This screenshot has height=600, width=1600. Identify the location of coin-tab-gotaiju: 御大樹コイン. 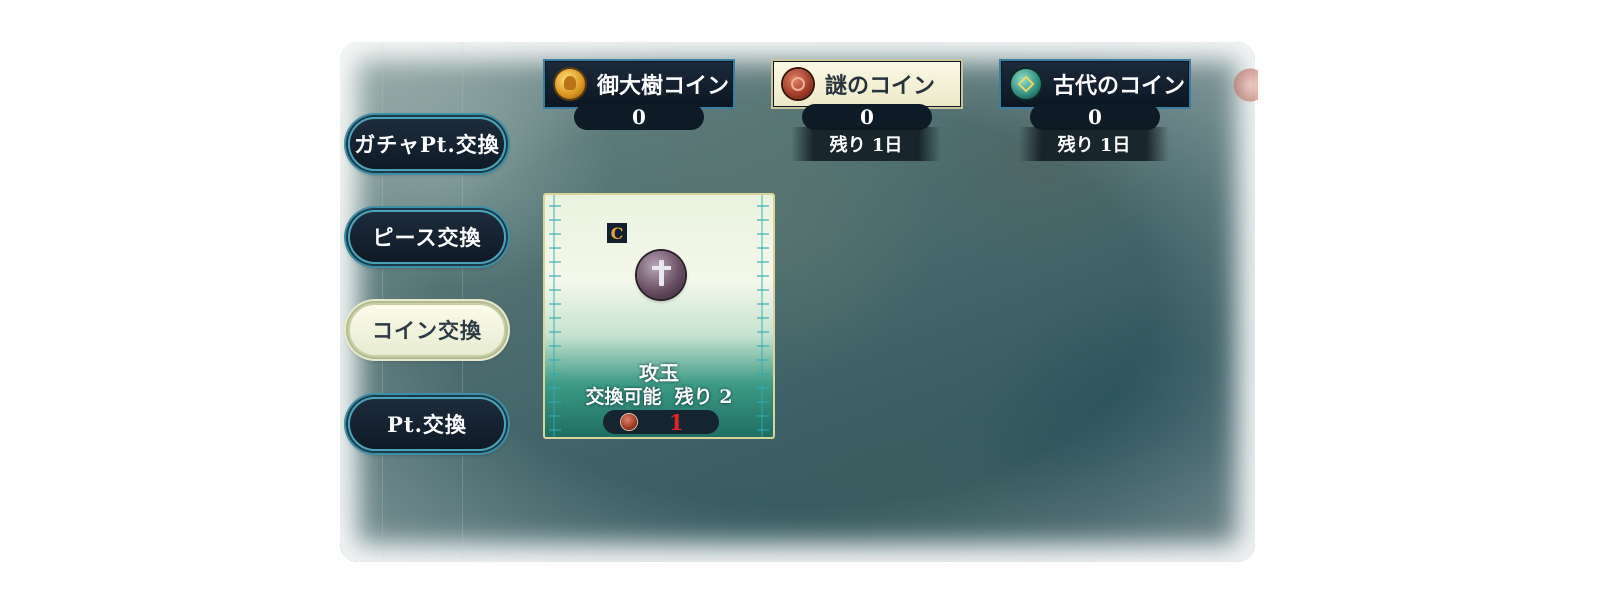
(639, 84).